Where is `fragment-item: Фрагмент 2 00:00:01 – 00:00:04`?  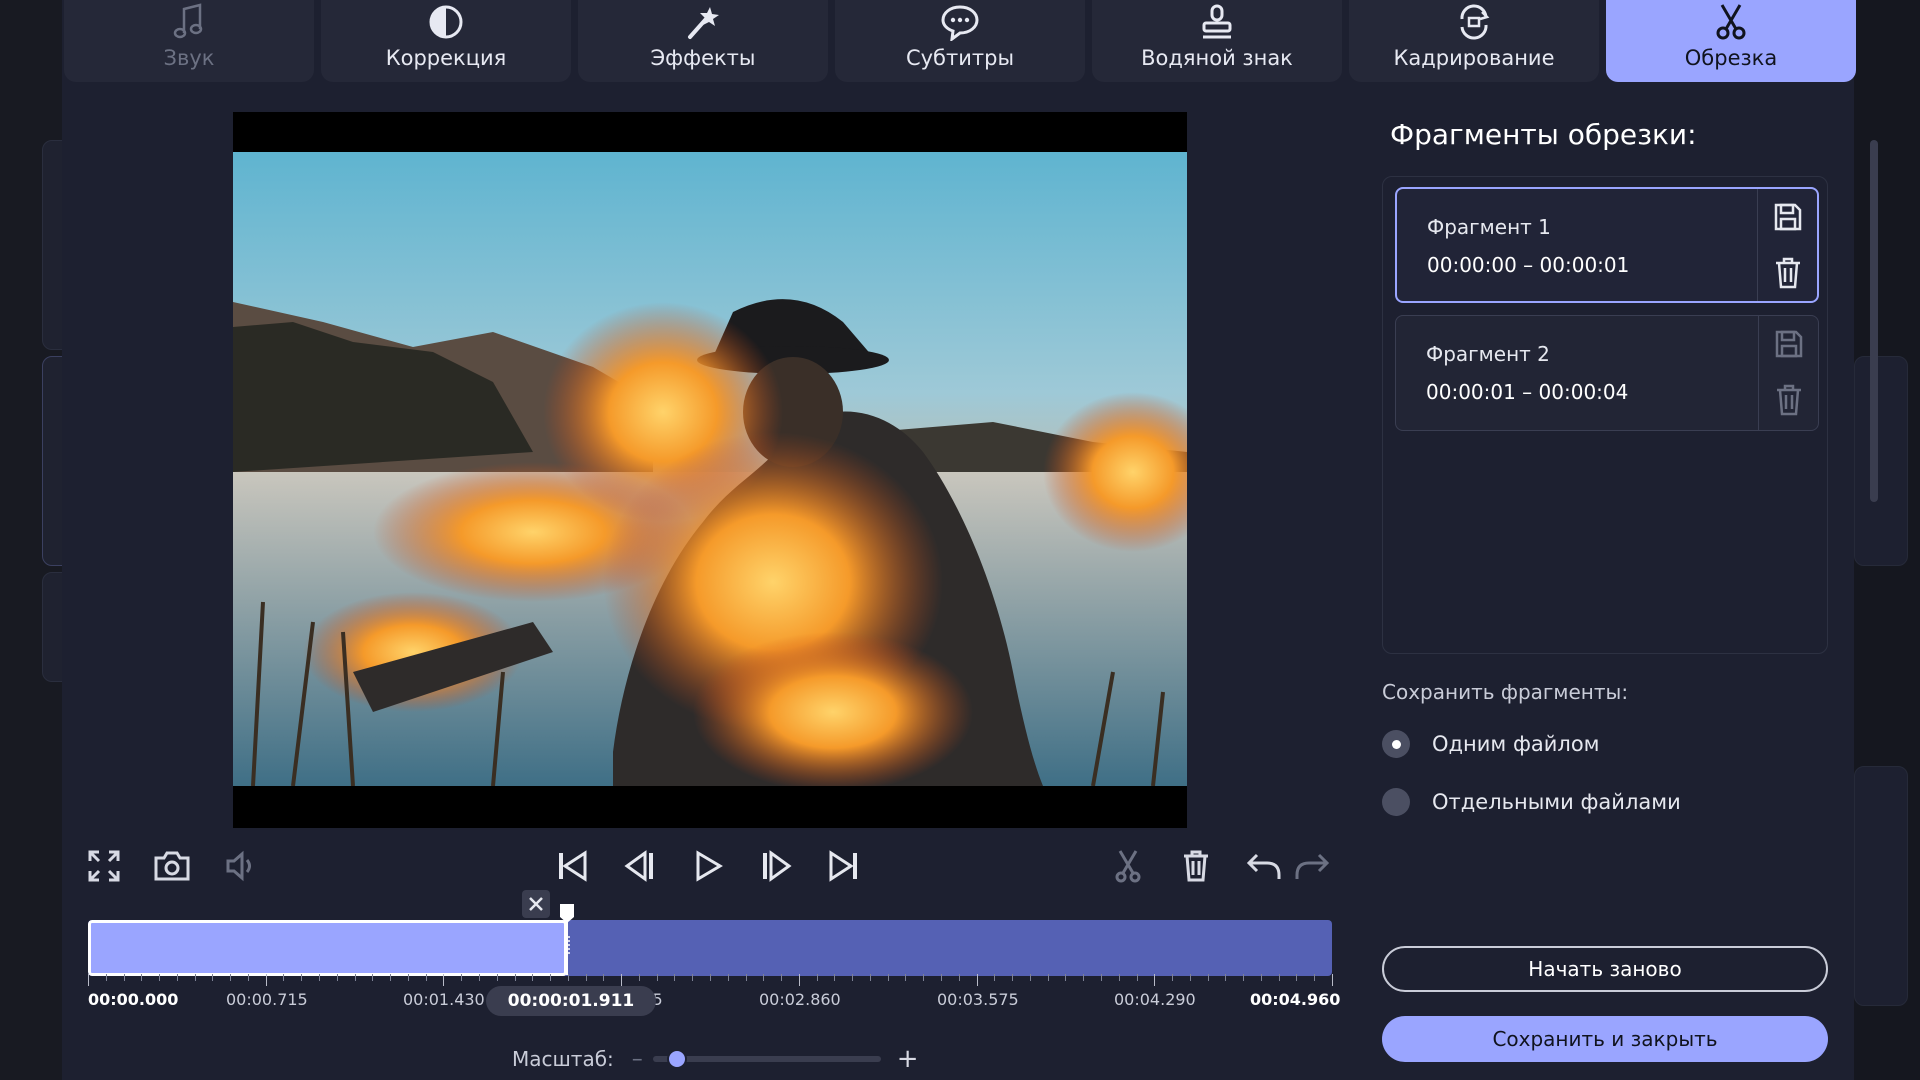 fragment-item: Фрагмент 2 00:00:01 – 00:00:04 is located at coordinates (1607, 373).